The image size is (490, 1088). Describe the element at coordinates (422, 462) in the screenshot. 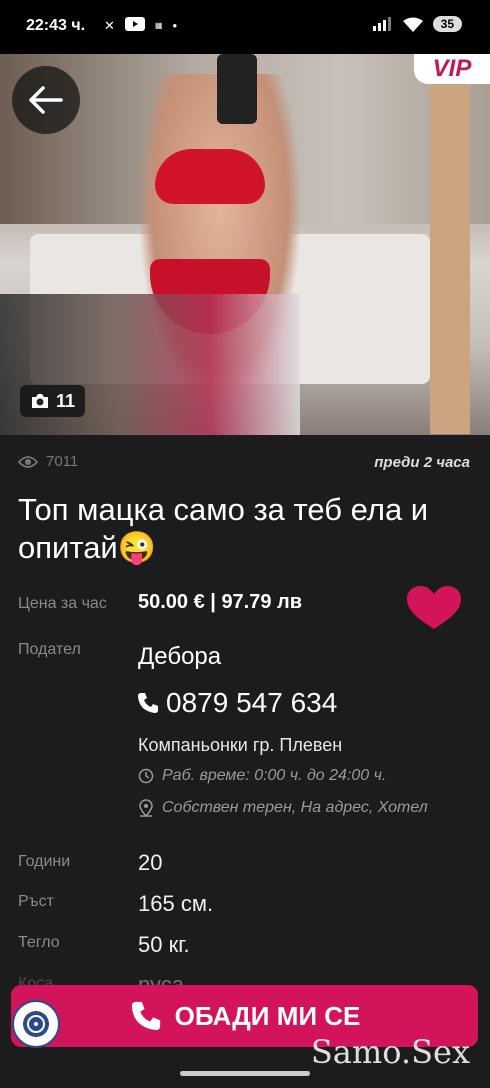

I see `posted-time: преди 2 часа` at that location.